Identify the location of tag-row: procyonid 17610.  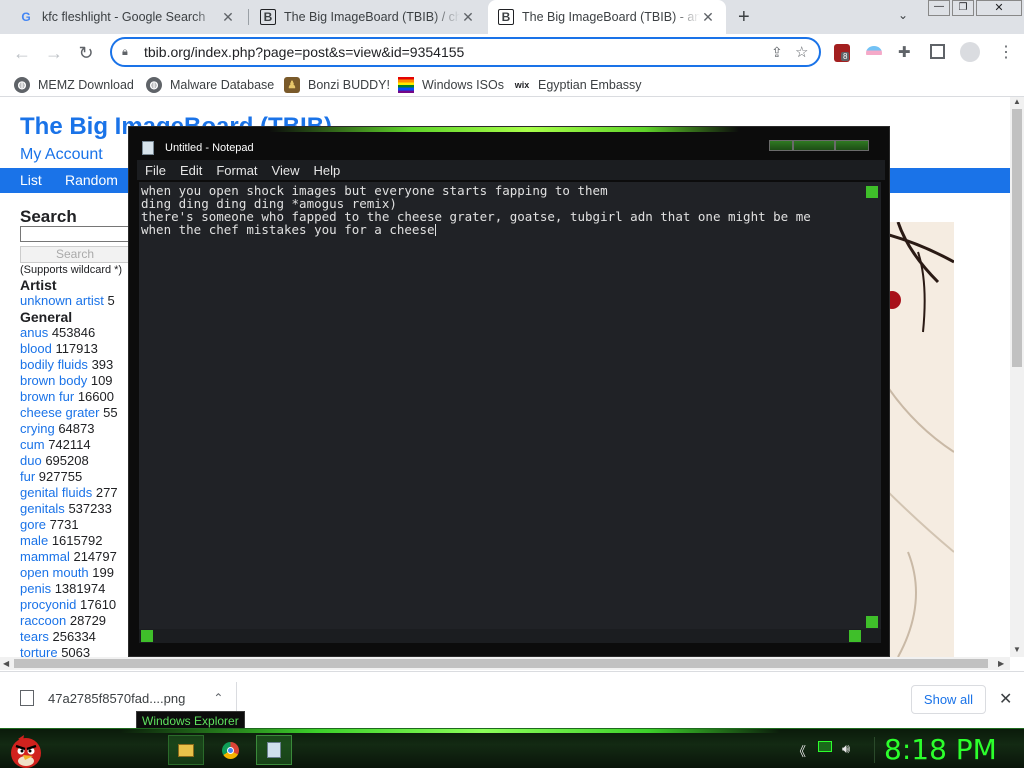
(69, 605).